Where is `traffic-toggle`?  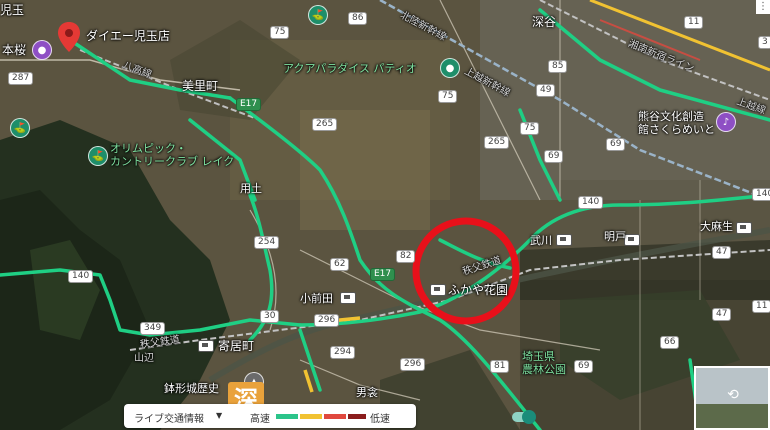
traffic-toggle is located at coordinates (524, 417).